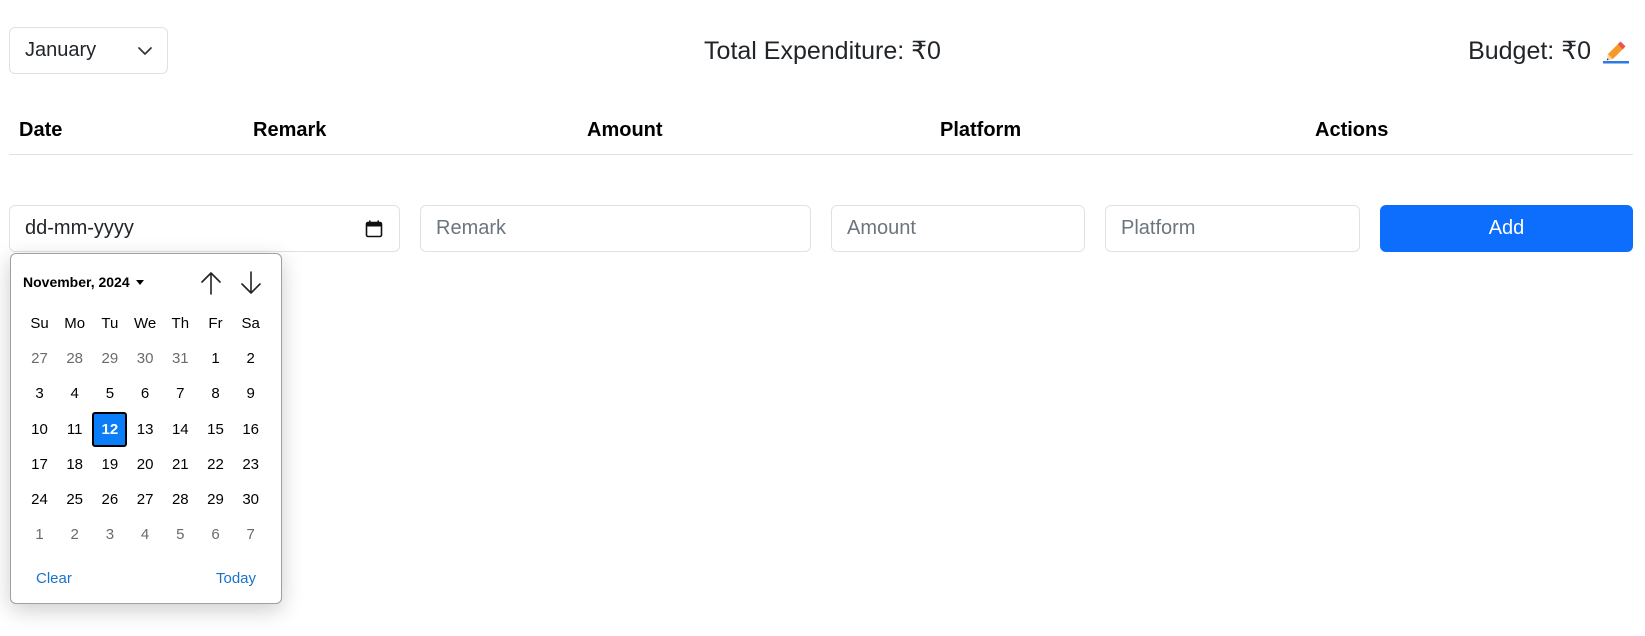 The width and height of the screenshot is (1645, 636). What do you see at coordinates (39, 464) in the screenshot?
I see `calendar-day: 17` at bounding box center [39, 464].